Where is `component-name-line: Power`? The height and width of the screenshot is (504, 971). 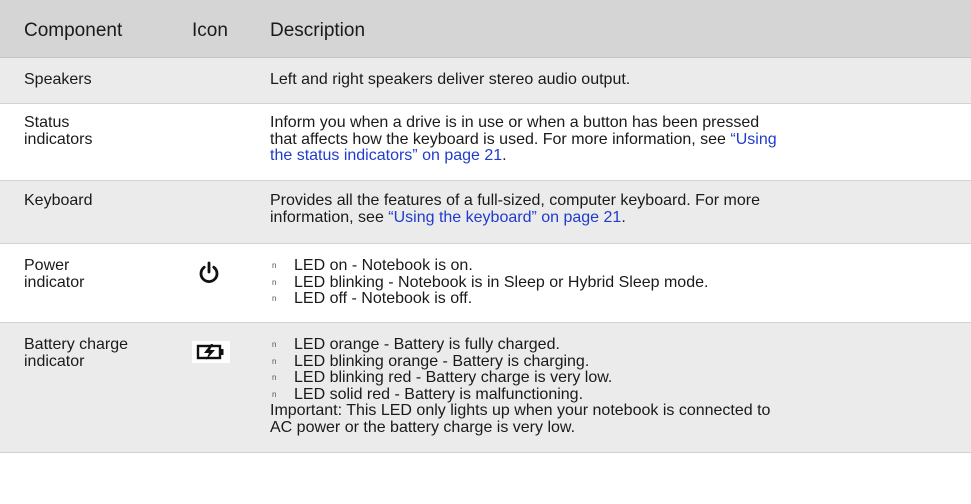
component-name-line: Power is located at coordinates (47, 265).